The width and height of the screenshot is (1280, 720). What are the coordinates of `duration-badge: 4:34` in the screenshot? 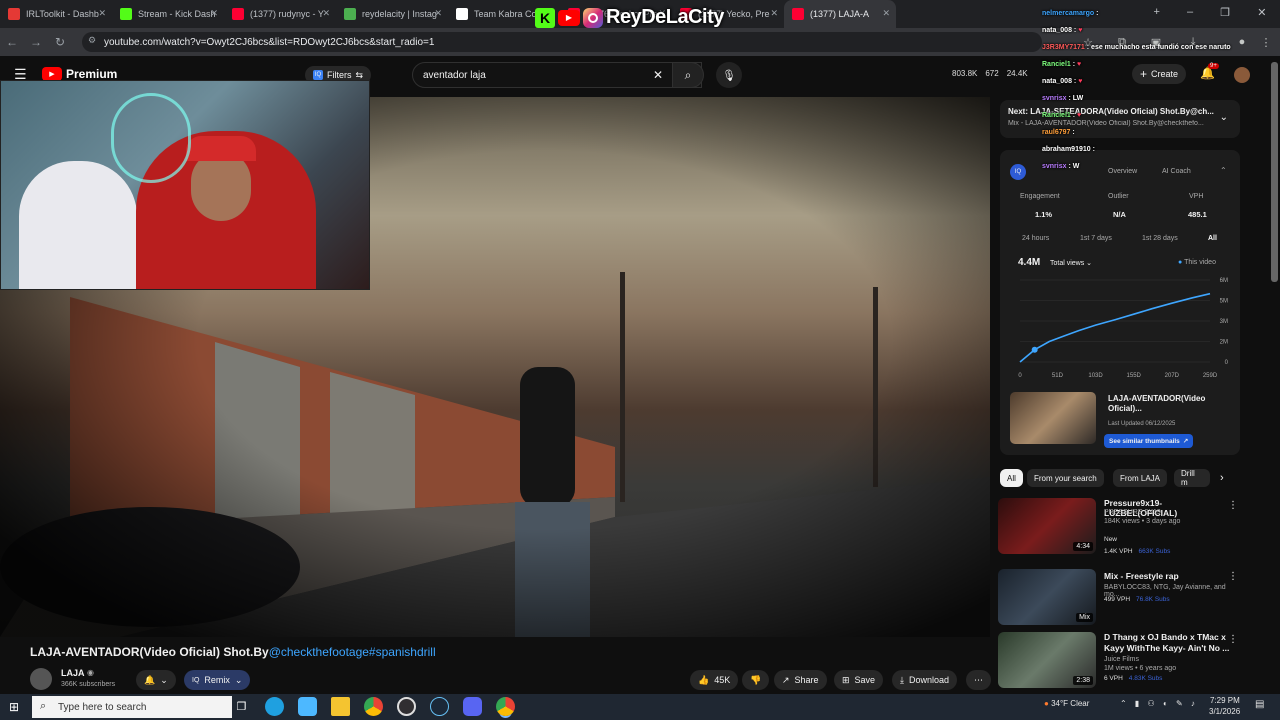 It's located at (1083, 546).